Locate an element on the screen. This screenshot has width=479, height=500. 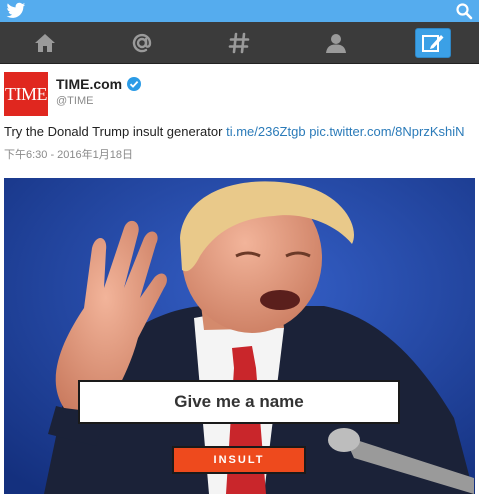
name-input-box: Give me a name is located at coordinates (239, 402).